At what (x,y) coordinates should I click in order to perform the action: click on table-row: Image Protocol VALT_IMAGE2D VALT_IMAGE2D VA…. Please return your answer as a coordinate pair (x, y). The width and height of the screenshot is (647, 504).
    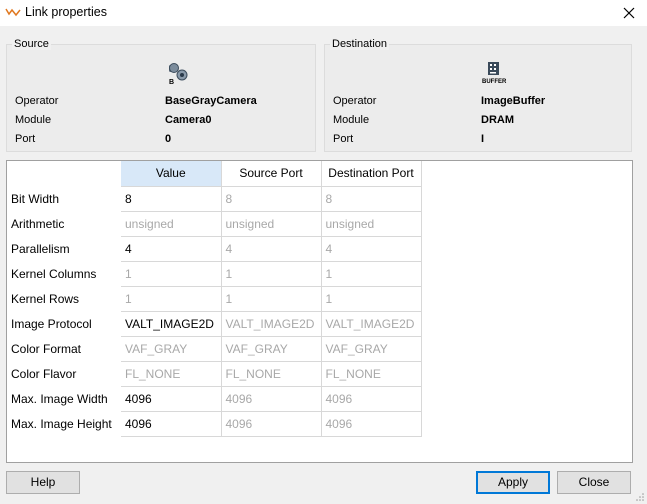
    Looking at the image, I should click on (214, 324).